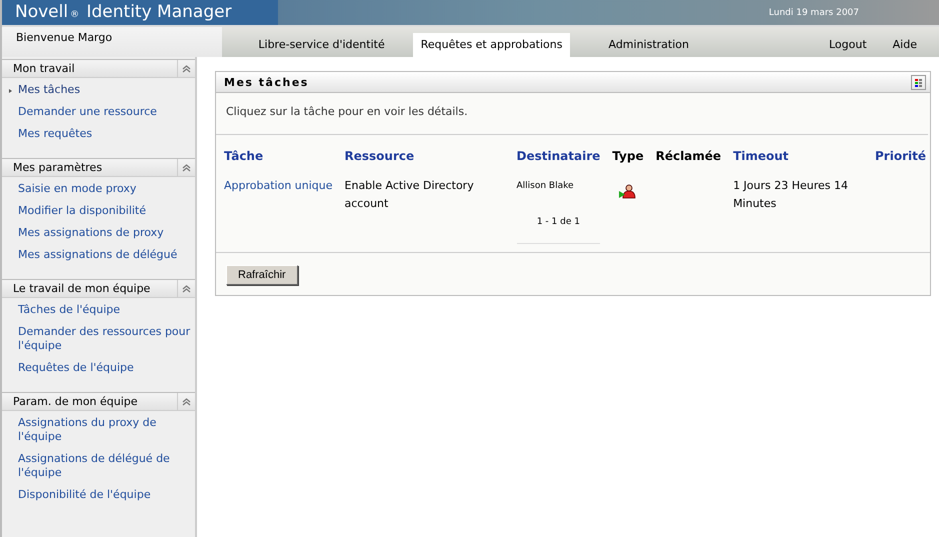  What do you see at coordinates (82, 211) in the screenshot?
I see `sidebar-link: Modifier la disponibilité` at bounding box center [82, 211].